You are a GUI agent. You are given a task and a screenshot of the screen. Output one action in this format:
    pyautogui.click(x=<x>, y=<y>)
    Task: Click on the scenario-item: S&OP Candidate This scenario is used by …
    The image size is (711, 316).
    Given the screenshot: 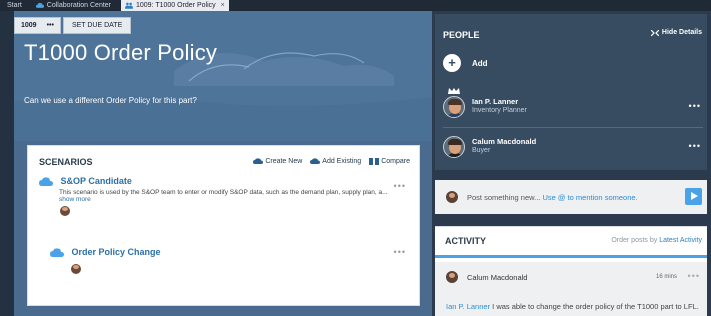 What is the action you would take?
    pyautogui.click(x=229, y=197)
    